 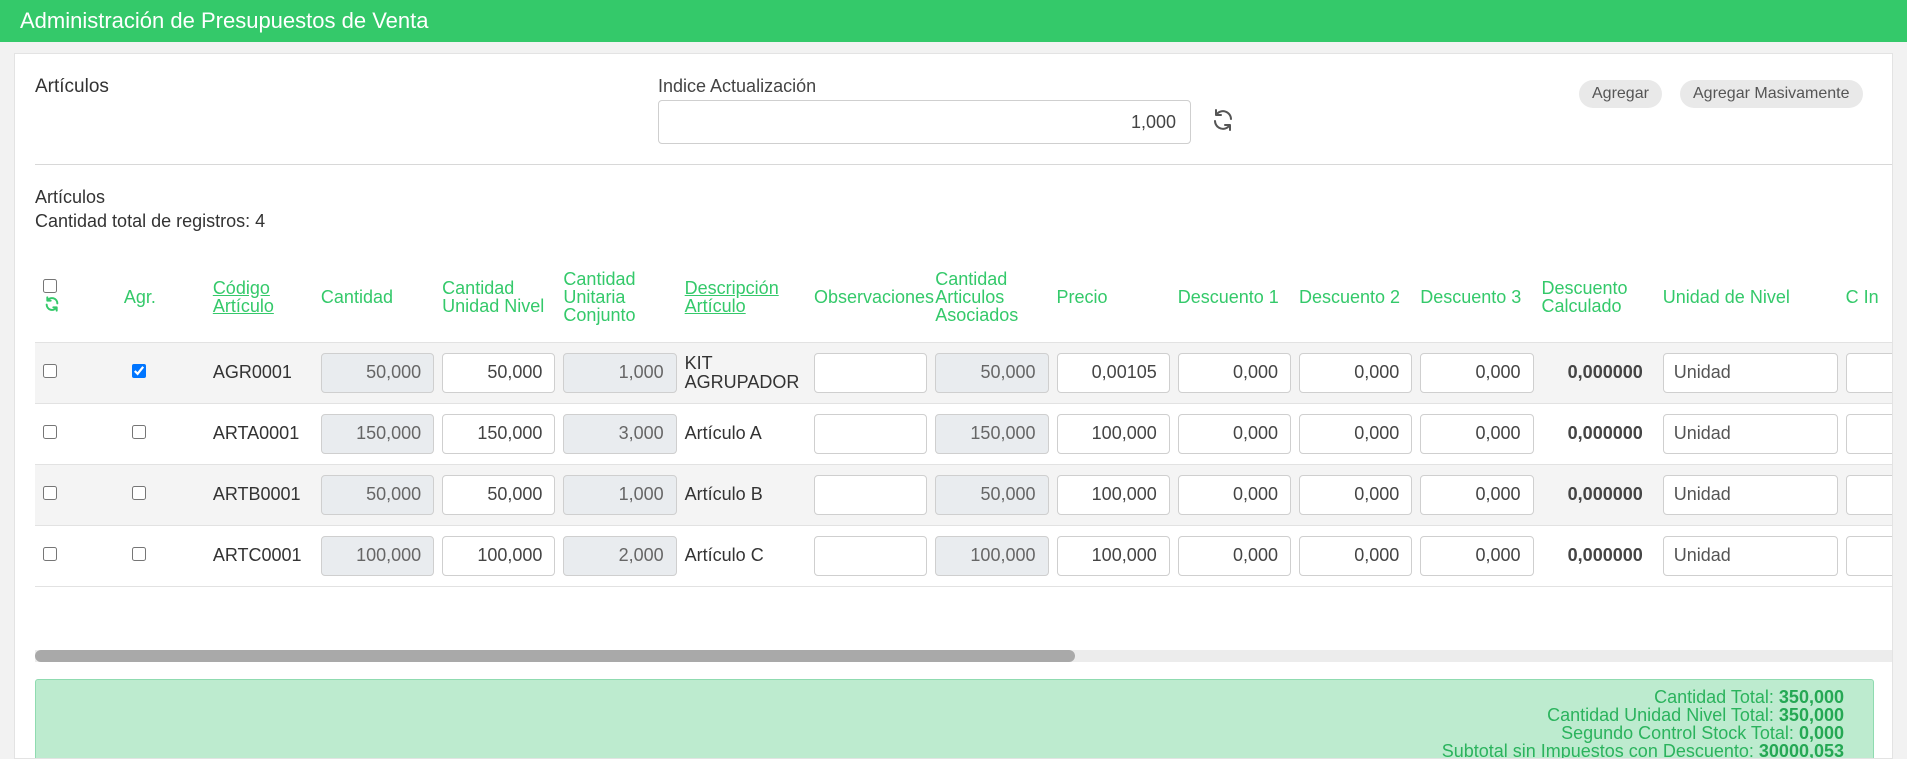 I want to click on descripcion-cell: Artículo C, so click(x=749, y=555).